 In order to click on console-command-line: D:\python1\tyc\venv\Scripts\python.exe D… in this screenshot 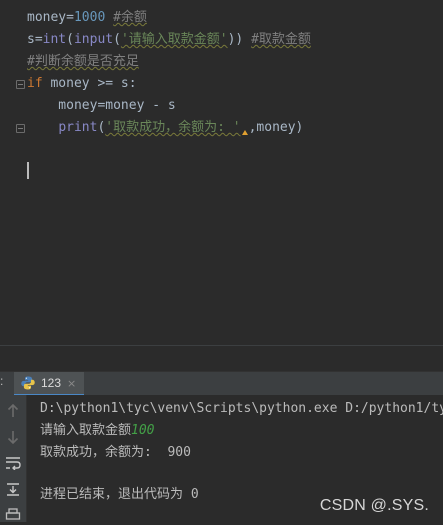, I will do `click(241, 408)`.